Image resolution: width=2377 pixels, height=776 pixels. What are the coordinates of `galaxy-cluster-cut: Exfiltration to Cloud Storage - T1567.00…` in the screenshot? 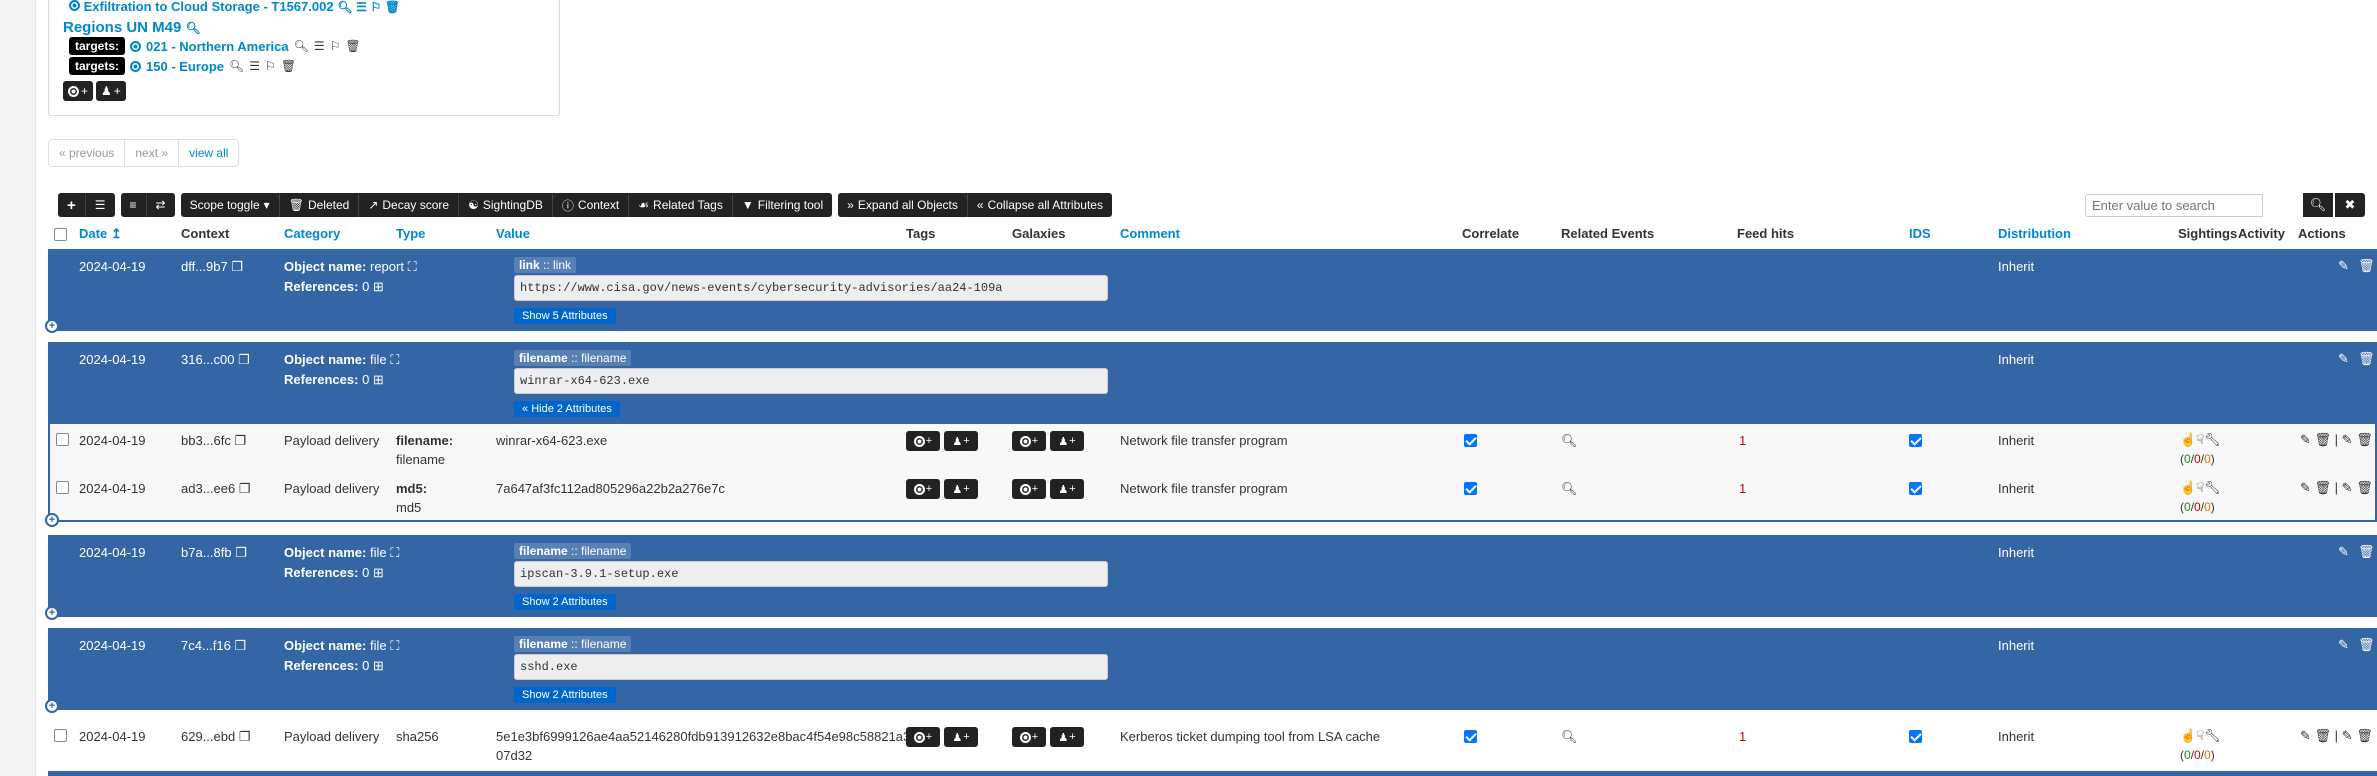 It's located at (234, 7).